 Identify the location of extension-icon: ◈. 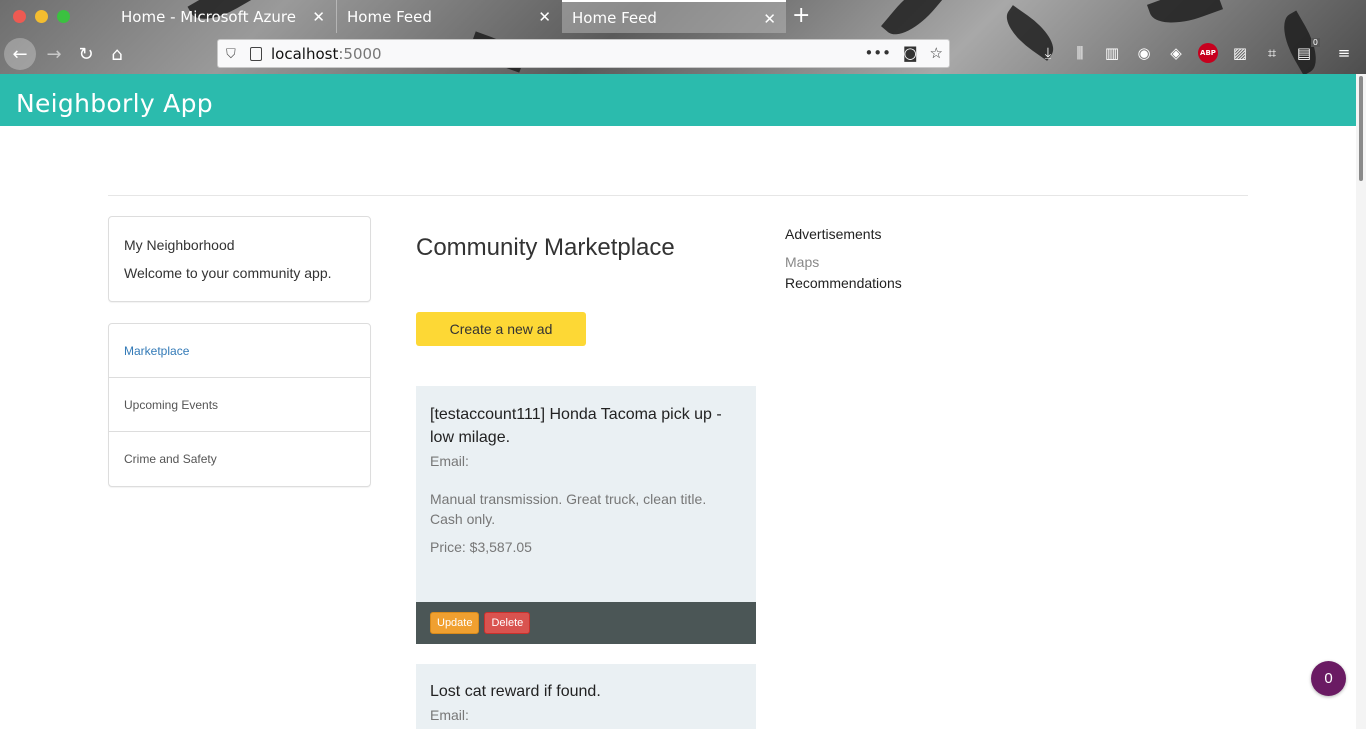
(1176, 53).